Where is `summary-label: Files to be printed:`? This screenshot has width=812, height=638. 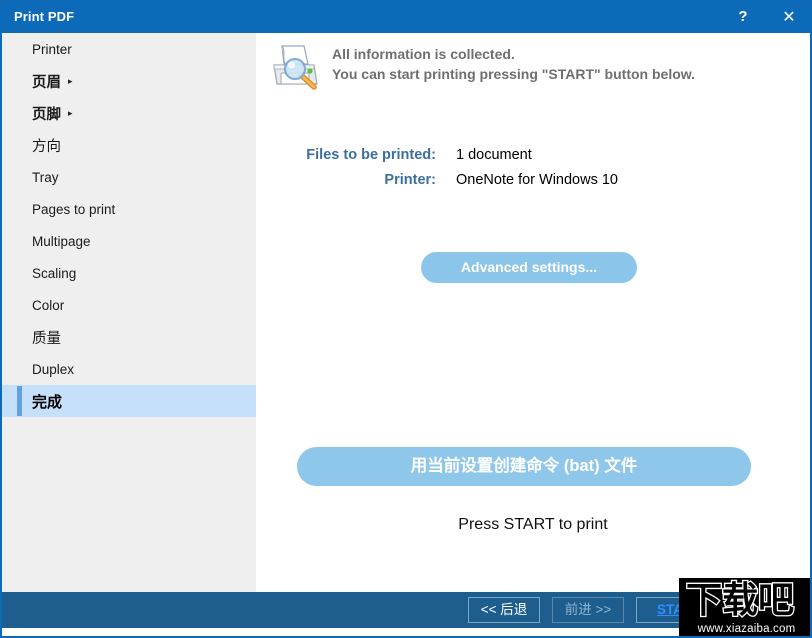 summary-label: Files to be printed: is located at coordinates (371, 155).